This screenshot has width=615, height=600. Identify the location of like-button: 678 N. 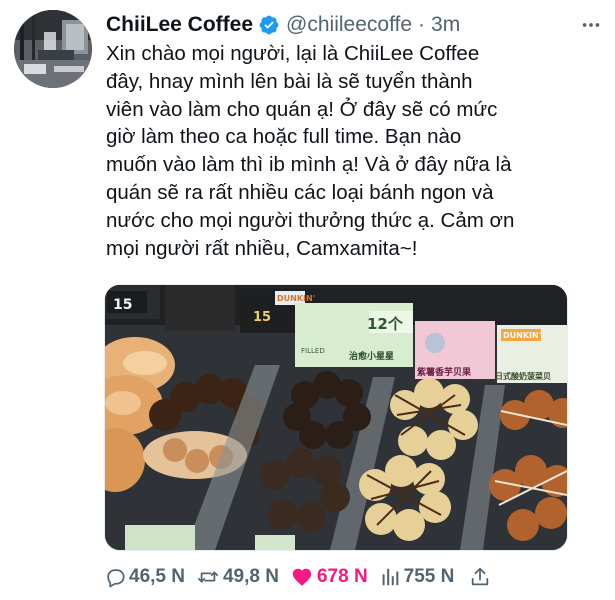
(329, 577).